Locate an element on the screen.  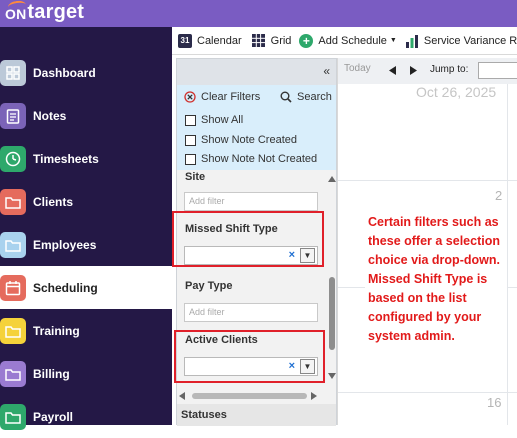
scroll-down-icon is located at coordinates (332, 376).